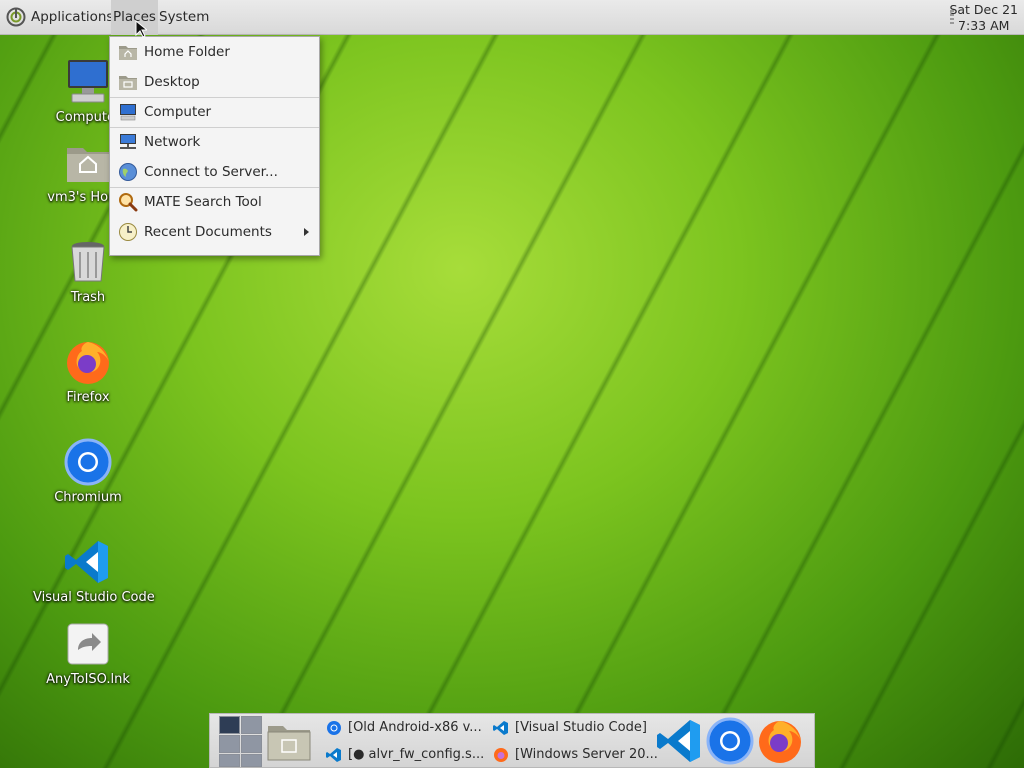  Describe the element at coordinates (88, 262) in the screenshot. I see `trash-icon` at that location.